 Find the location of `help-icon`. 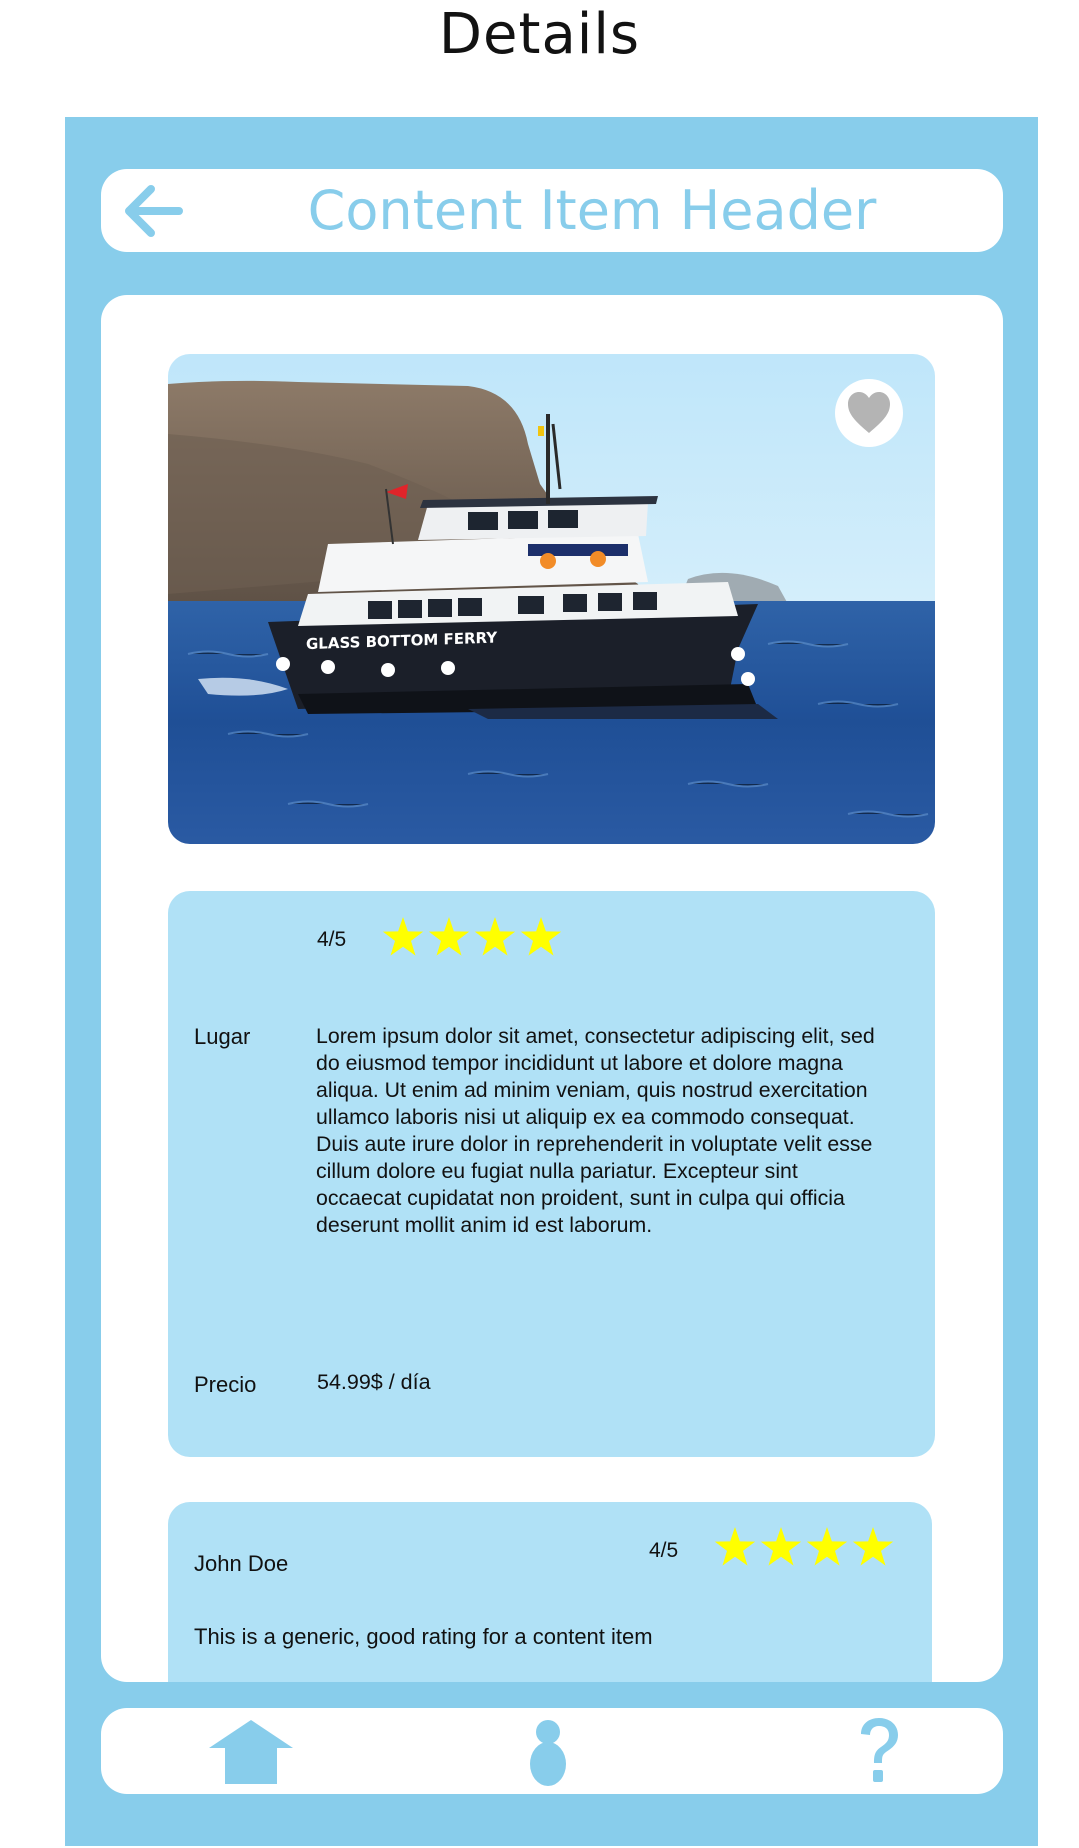

help-icon is located at coordinates (879, 1751).